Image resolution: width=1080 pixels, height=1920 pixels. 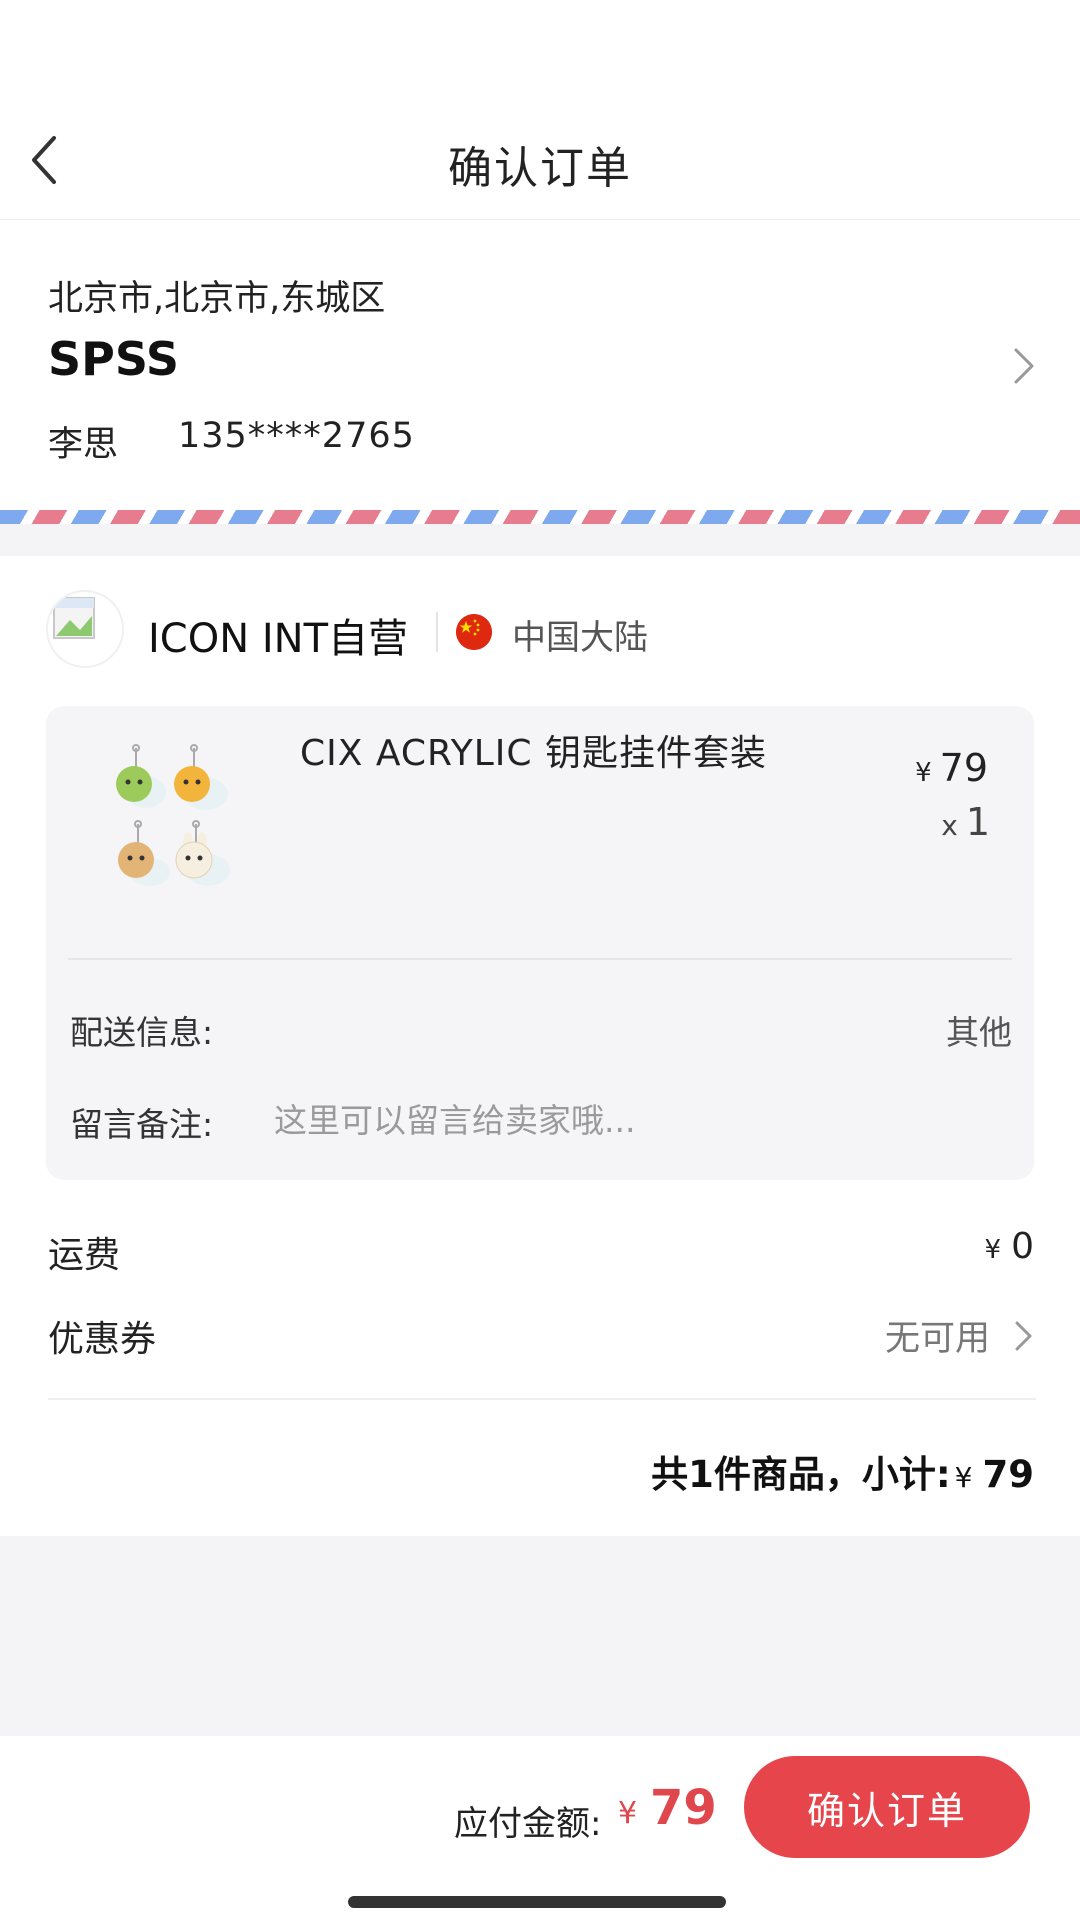 What do you see at coordinates (979, 1032) in the screenshot?
I see `delivery-value: 其他` at bounding box center [979, 1032].